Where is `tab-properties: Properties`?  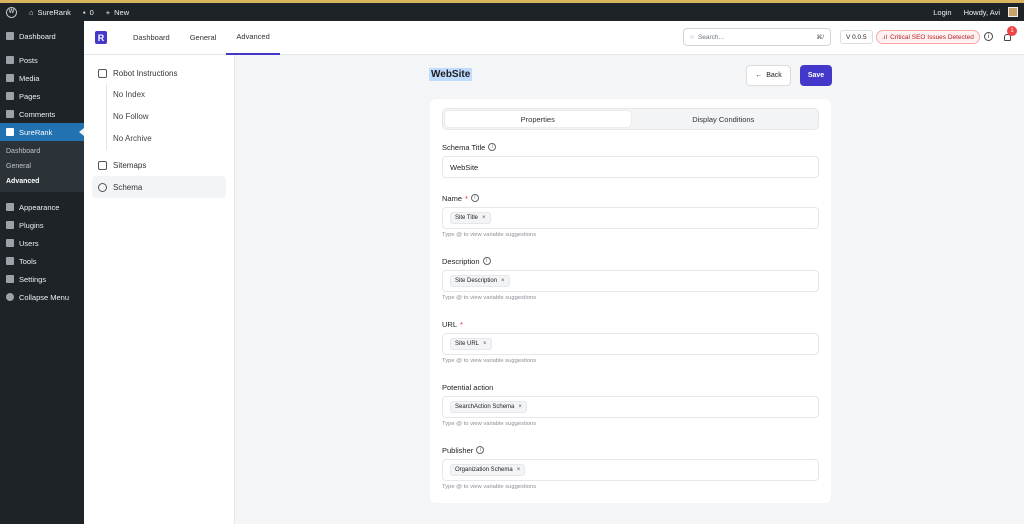
tab-properties: Properties is located at coordinates (538, 119).